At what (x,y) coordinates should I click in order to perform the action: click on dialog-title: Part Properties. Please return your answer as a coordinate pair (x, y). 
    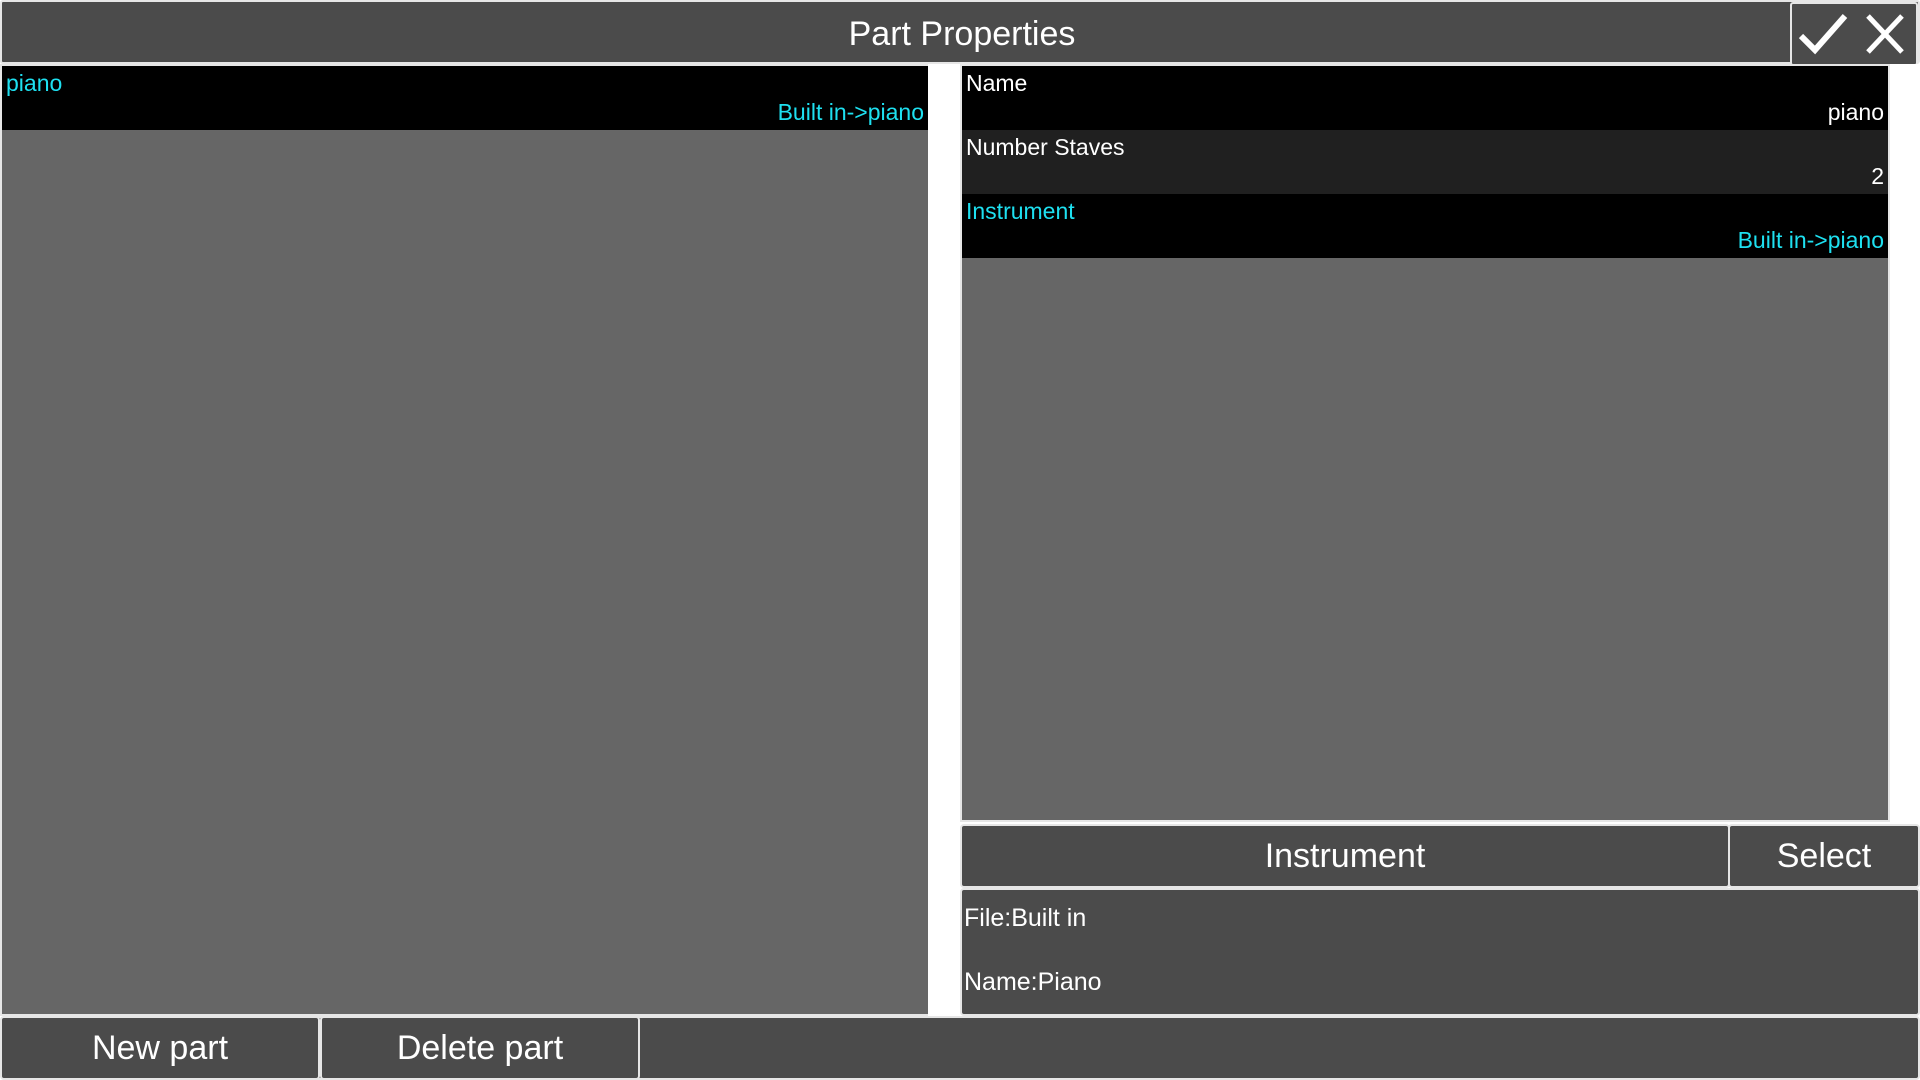
    Looking at the image, I should click on (962, 34).